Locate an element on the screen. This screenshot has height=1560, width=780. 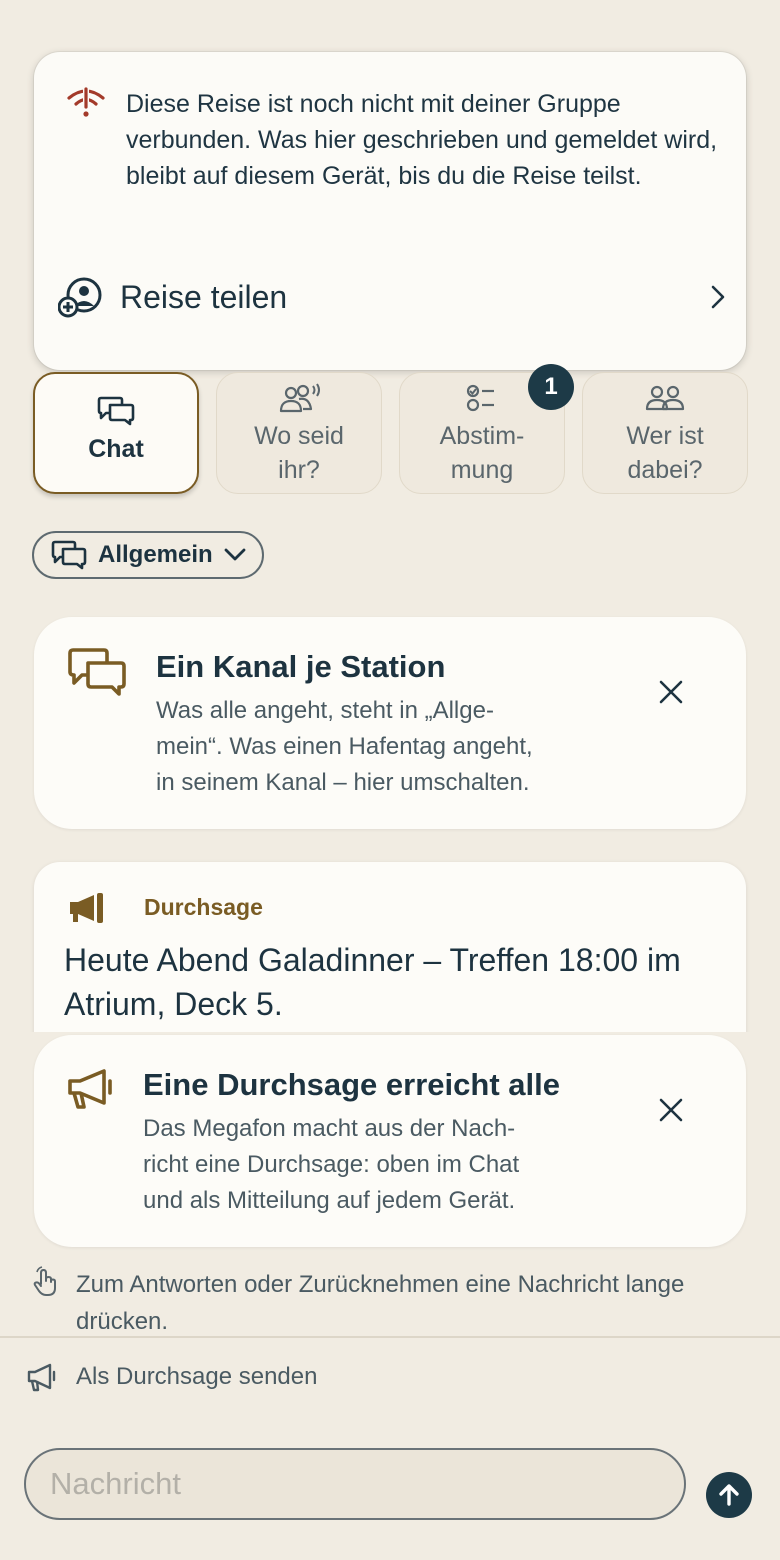
hand-tap-icon is located at coordinates (44, 1281).